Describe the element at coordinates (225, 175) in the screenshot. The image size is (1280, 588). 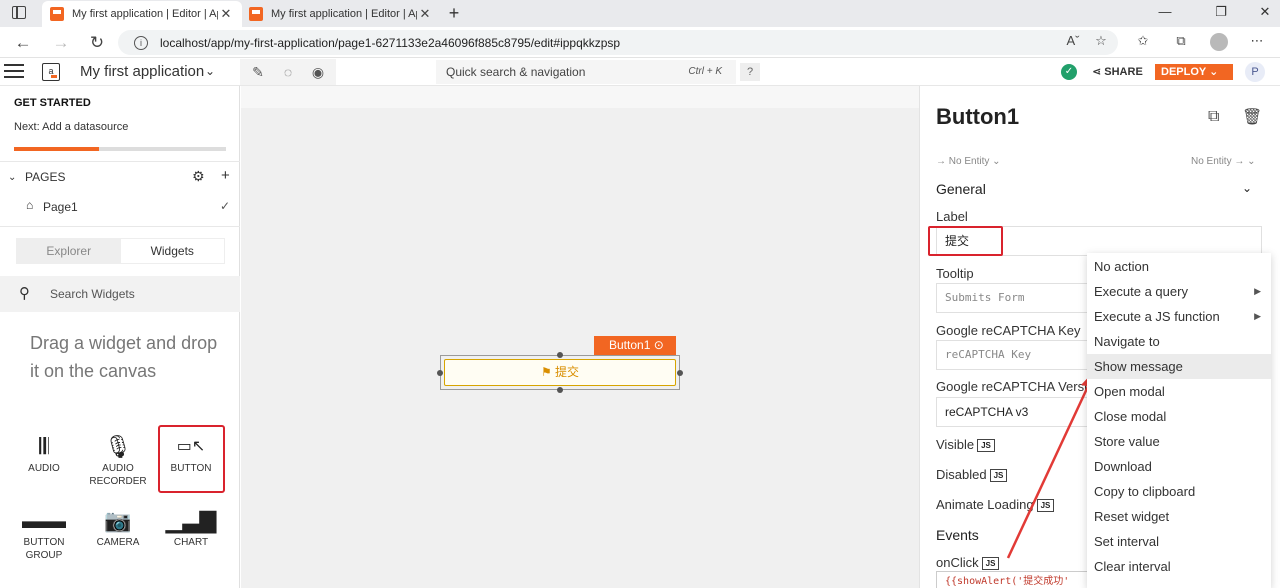
I see `add-page-icon: +` at that location.